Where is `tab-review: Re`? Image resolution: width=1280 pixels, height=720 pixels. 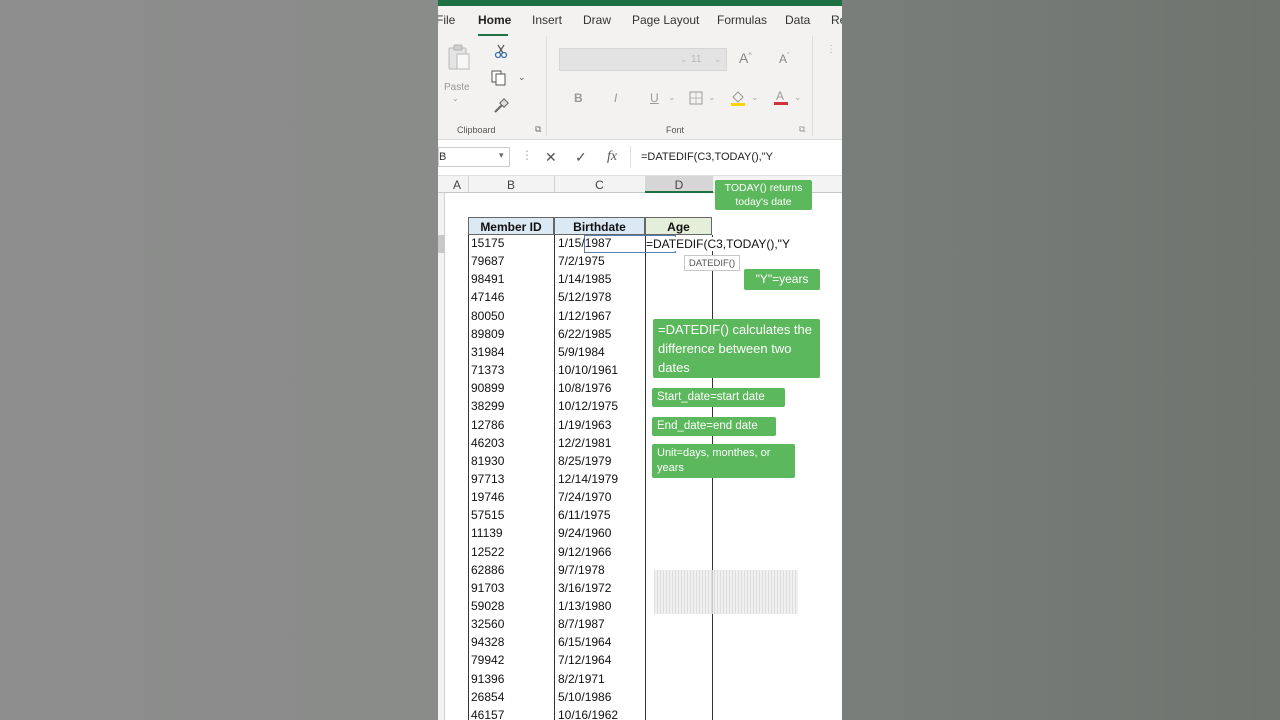
tab-review: Re is located at coordinates (836, 20).